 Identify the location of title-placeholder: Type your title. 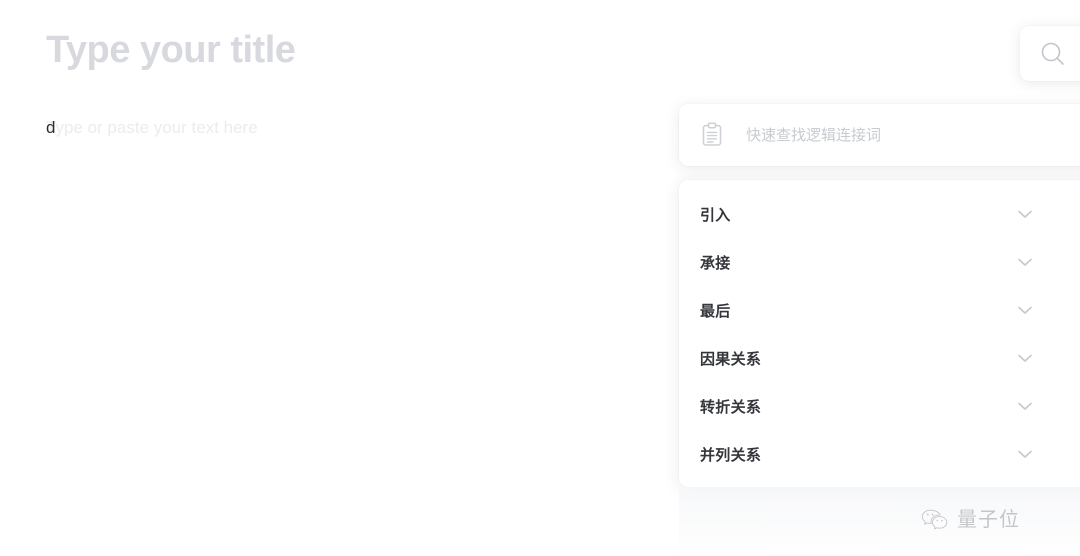
(171, 50).